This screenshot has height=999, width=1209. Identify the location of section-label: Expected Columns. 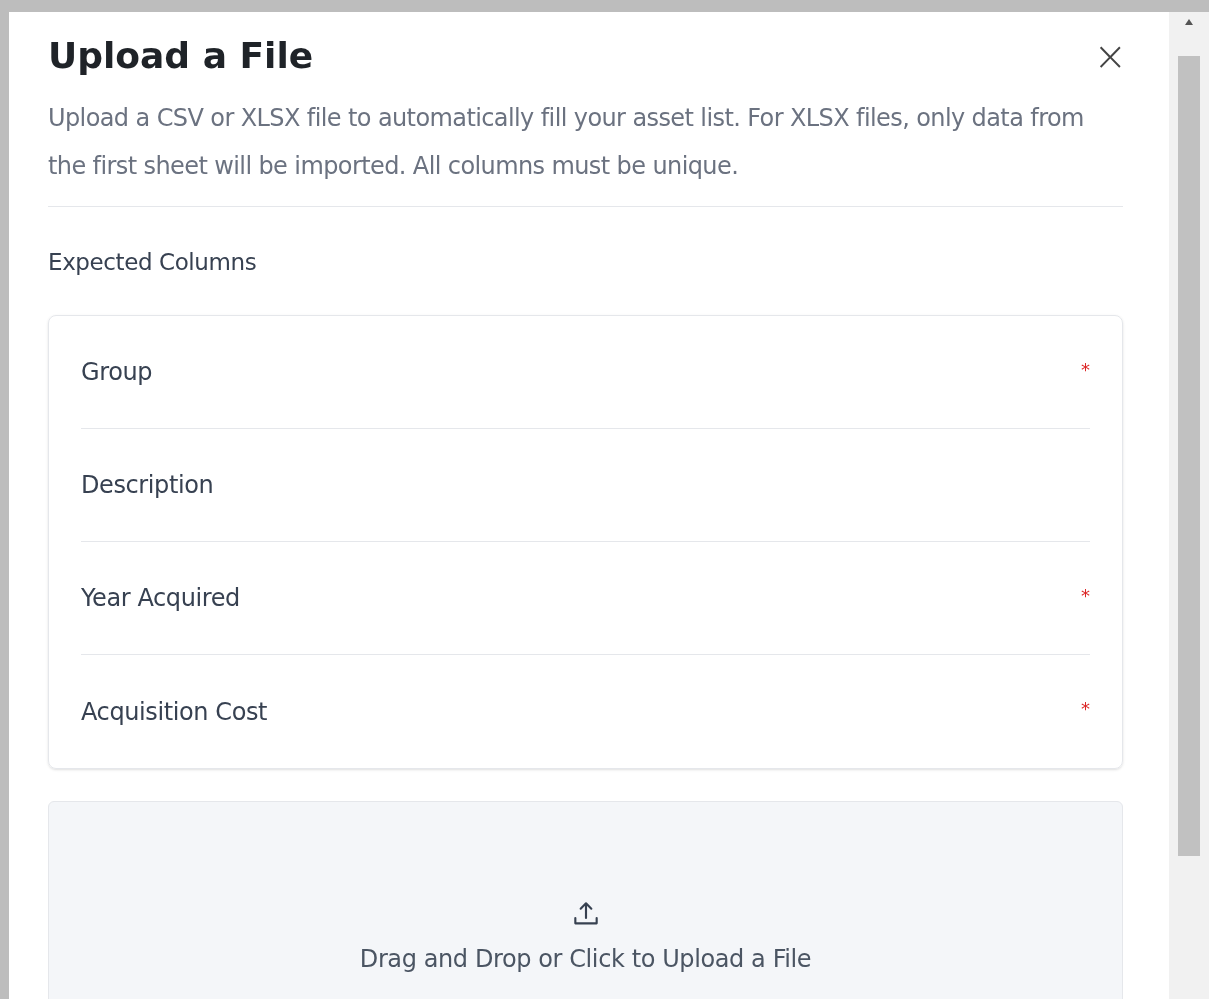
(153, 262).